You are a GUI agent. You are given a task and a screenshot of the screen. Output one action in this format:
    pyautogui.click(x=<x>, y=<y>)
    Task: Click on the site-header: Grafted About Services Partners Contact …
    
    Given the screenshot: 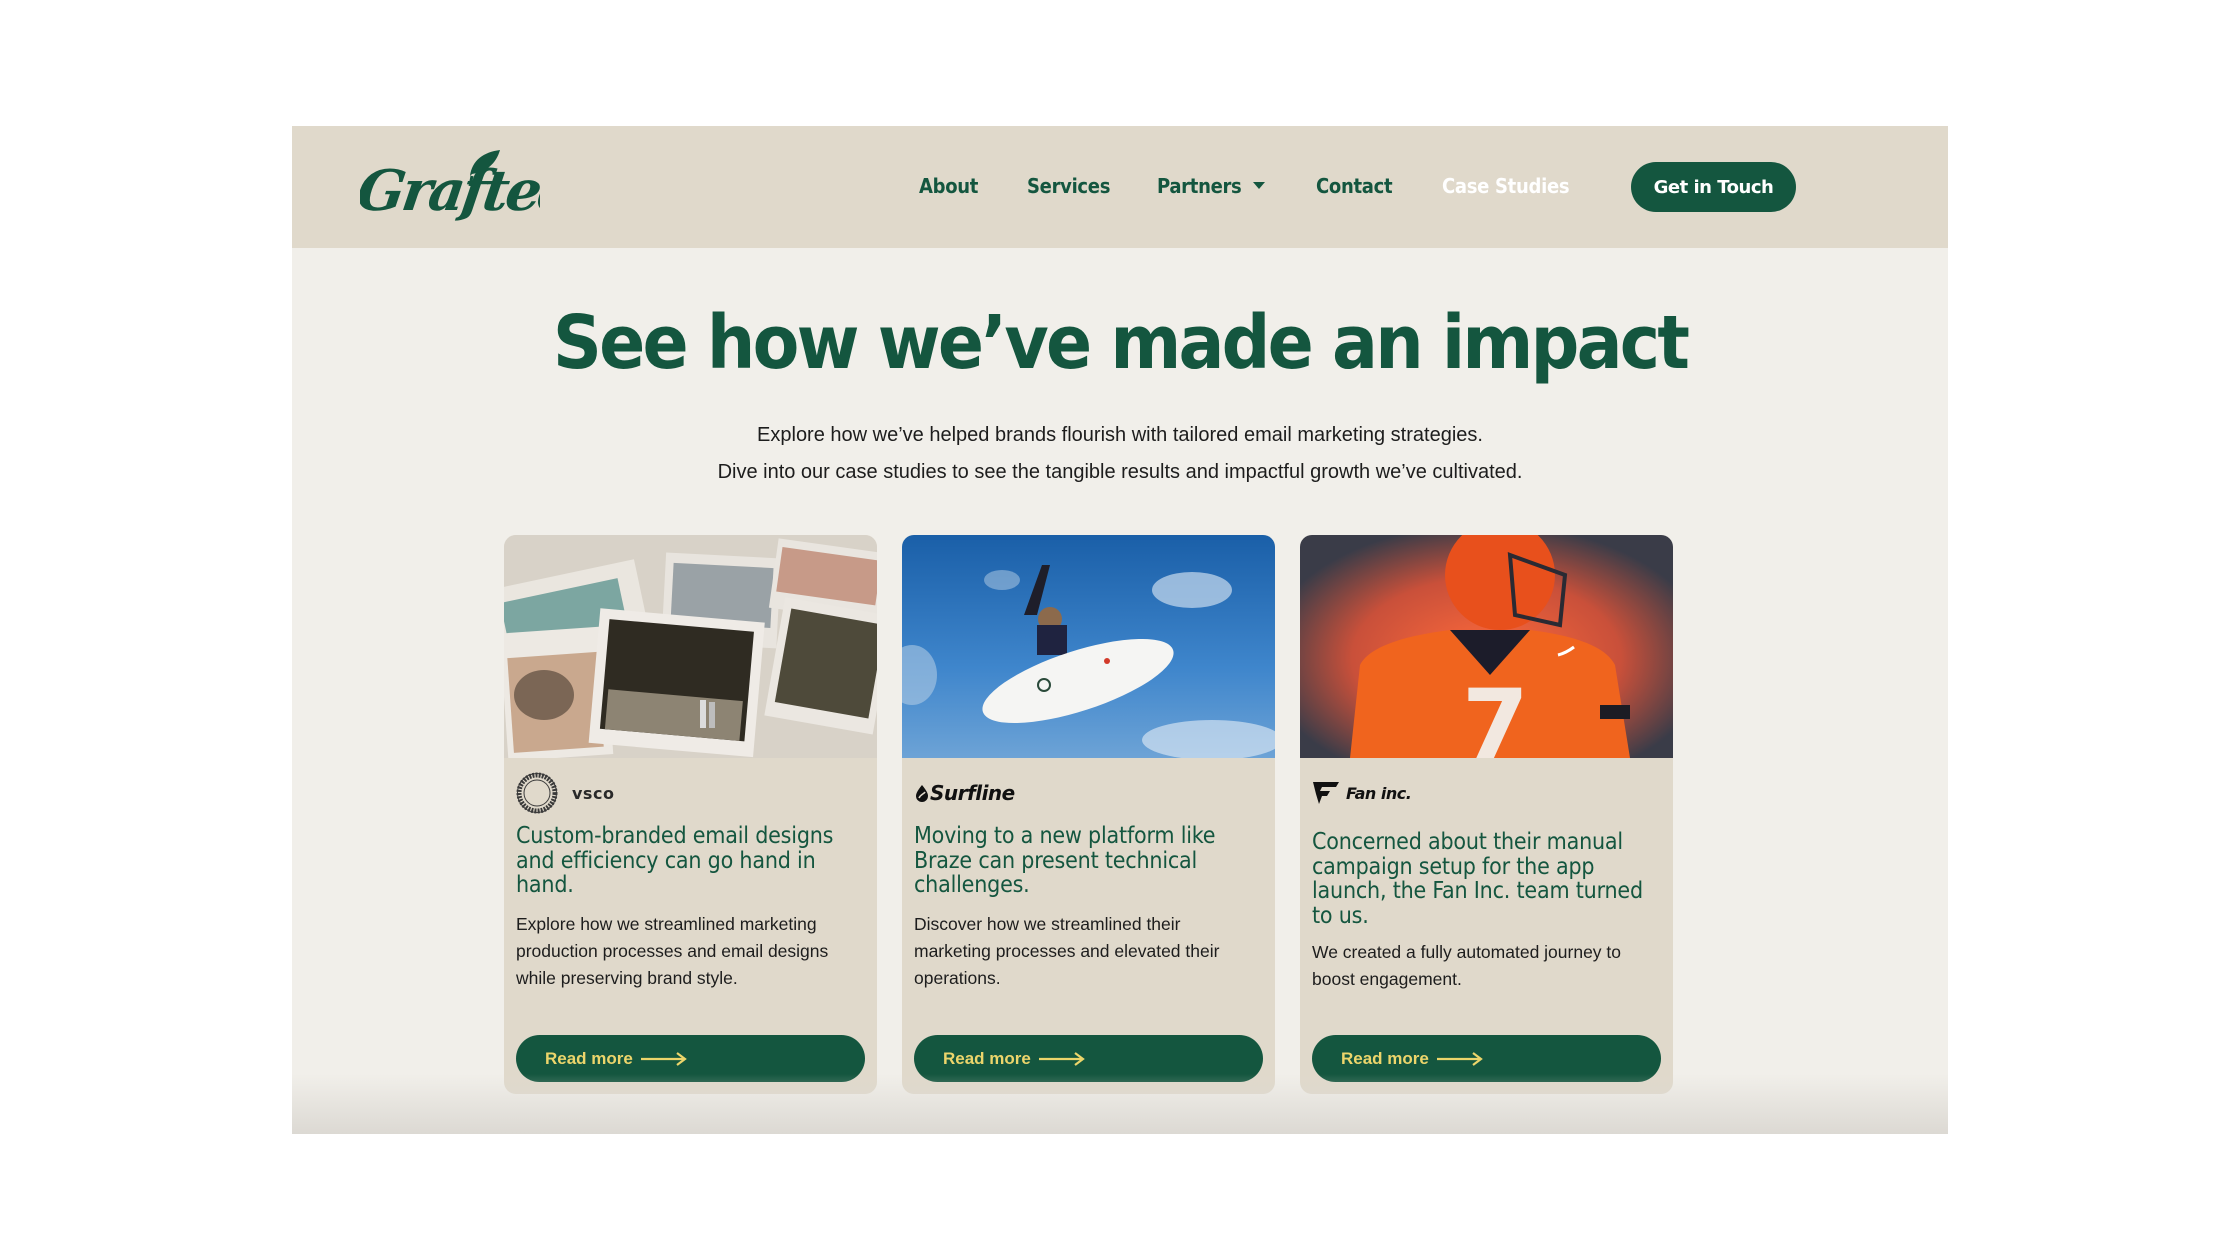 What is the action you would take?
    pyautogui.click(x=1120, y=187)
    